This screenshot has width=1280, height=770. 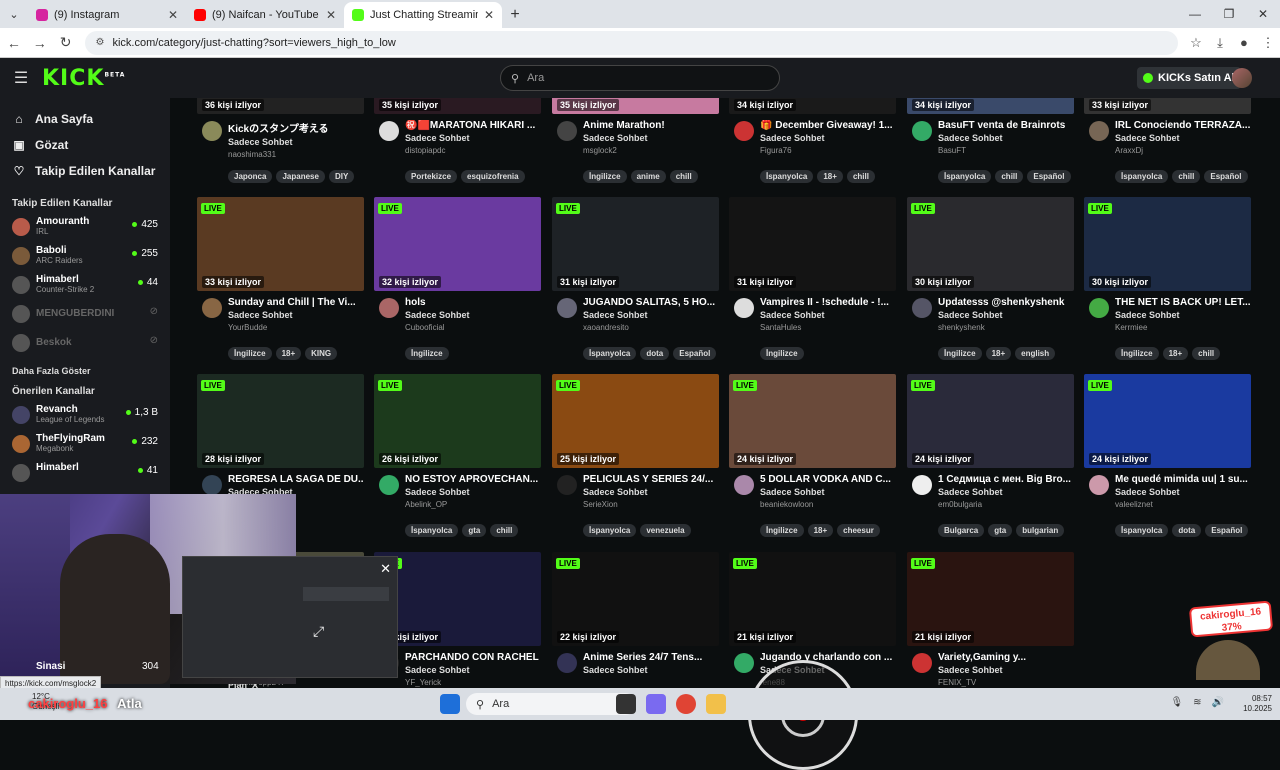 I want to click on channel-username: AraxxDj, so click(x=1183, y=150).